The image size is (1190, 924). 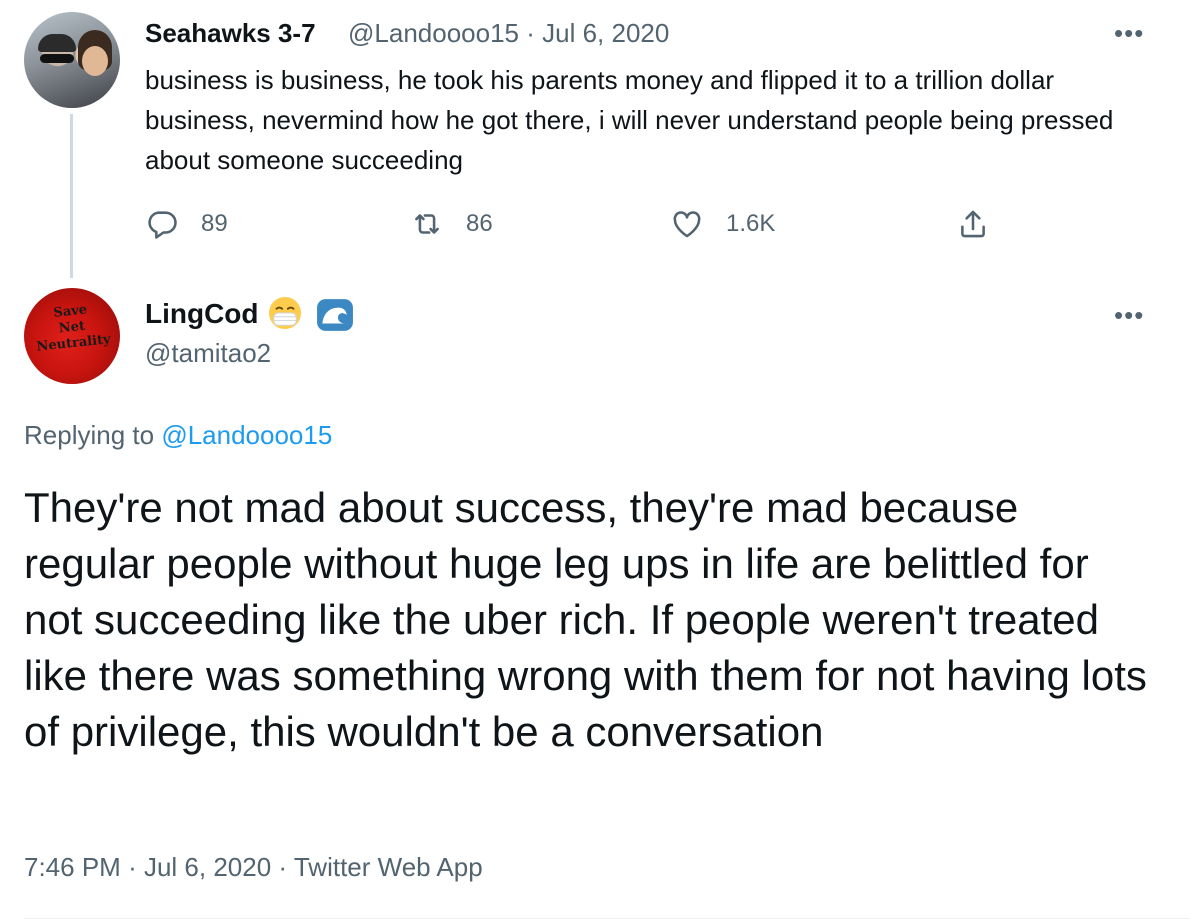 I want to click on like-count: 1.6K, so click(x=751, y=223).